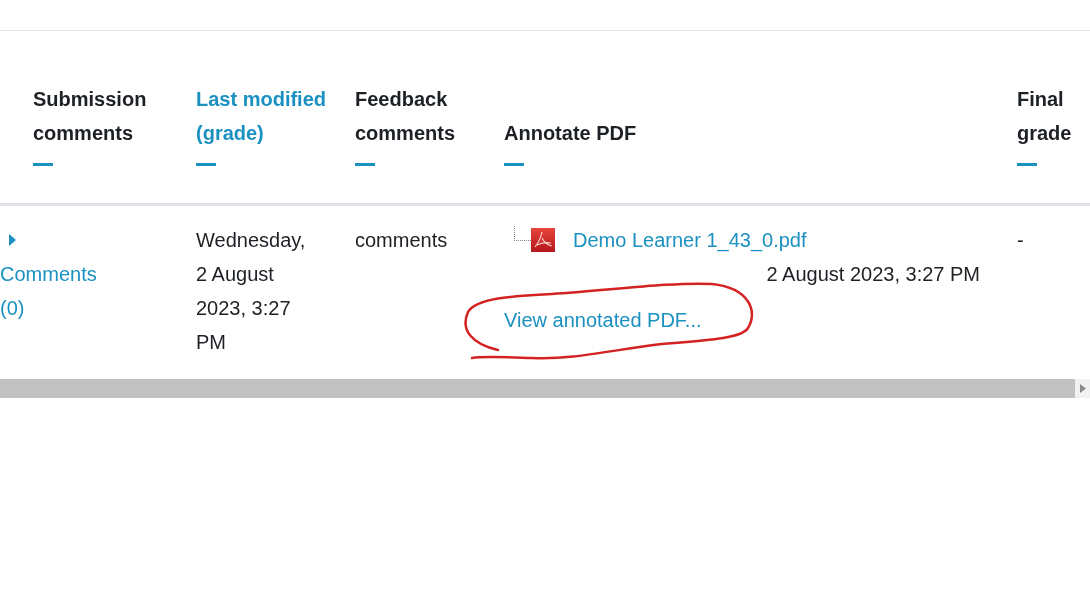 The width and height of the screenshot is (1090, 603). Describe the element at coordinates (12, 240) in the screenshot. I see `expand-icon` at that location.